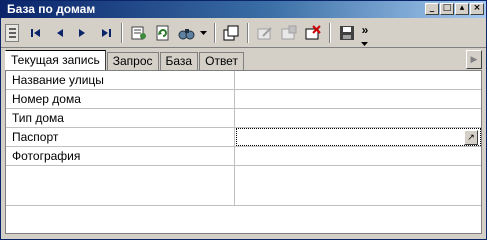 This screenshot has width=487, height=240. I want to click on toolbar: », so click(243, 33).